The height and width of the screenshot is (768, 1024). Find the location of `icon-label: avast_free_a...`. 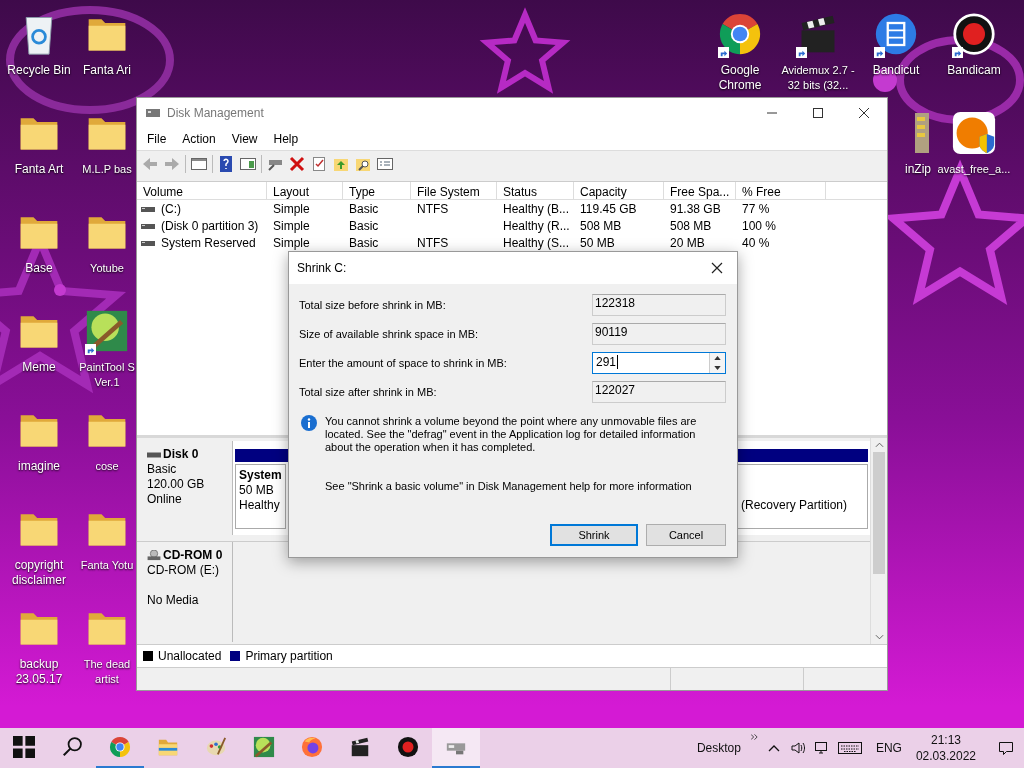

icon-label: avast_free_a... is located at coordinates (974, 169).